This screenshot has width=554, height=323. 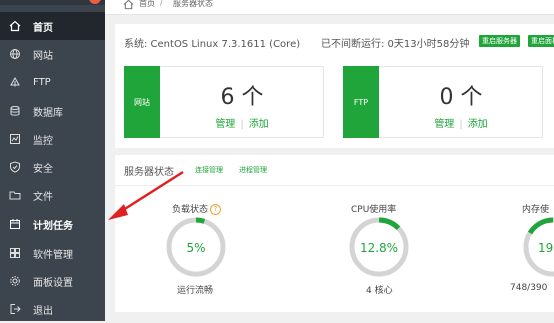 I want to click on sidebar-item-files: 文件, so click(x=52, y=195).